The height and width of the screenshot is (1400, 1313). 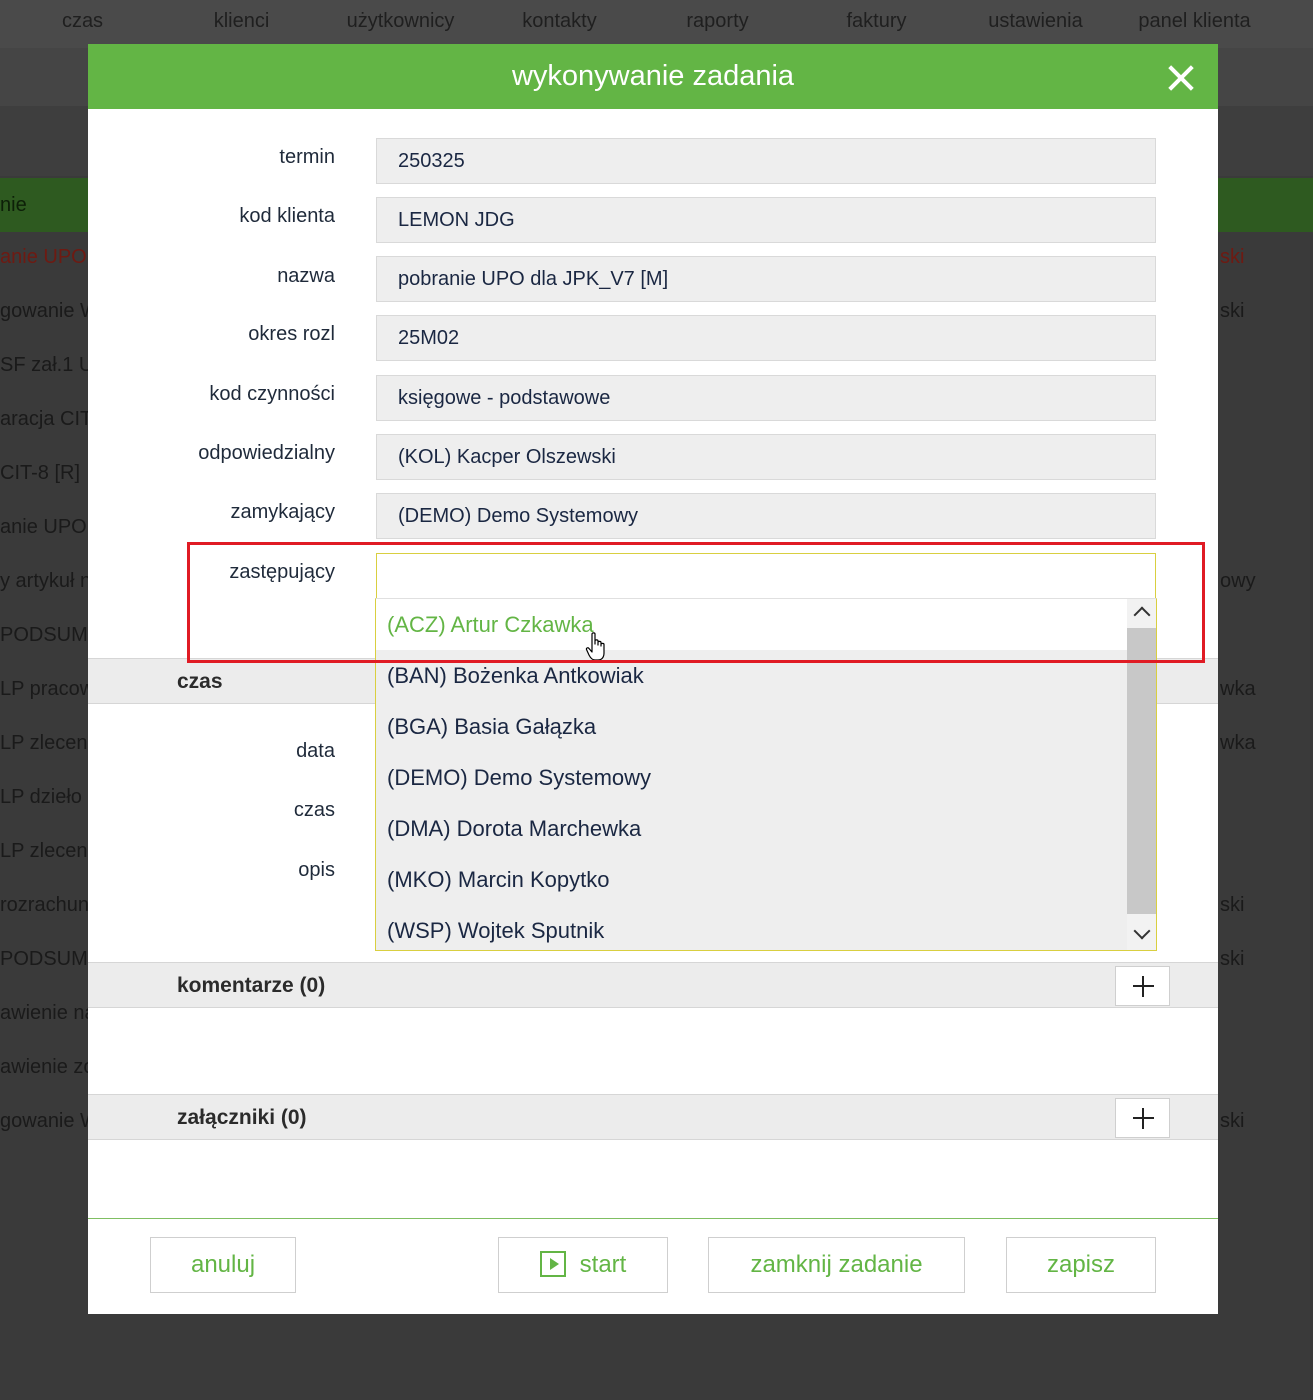 What do you see at coordinates (876, 21) in the screenshot?
I see `nav-item-faktury: faktury` at bounding box center [876, 21].